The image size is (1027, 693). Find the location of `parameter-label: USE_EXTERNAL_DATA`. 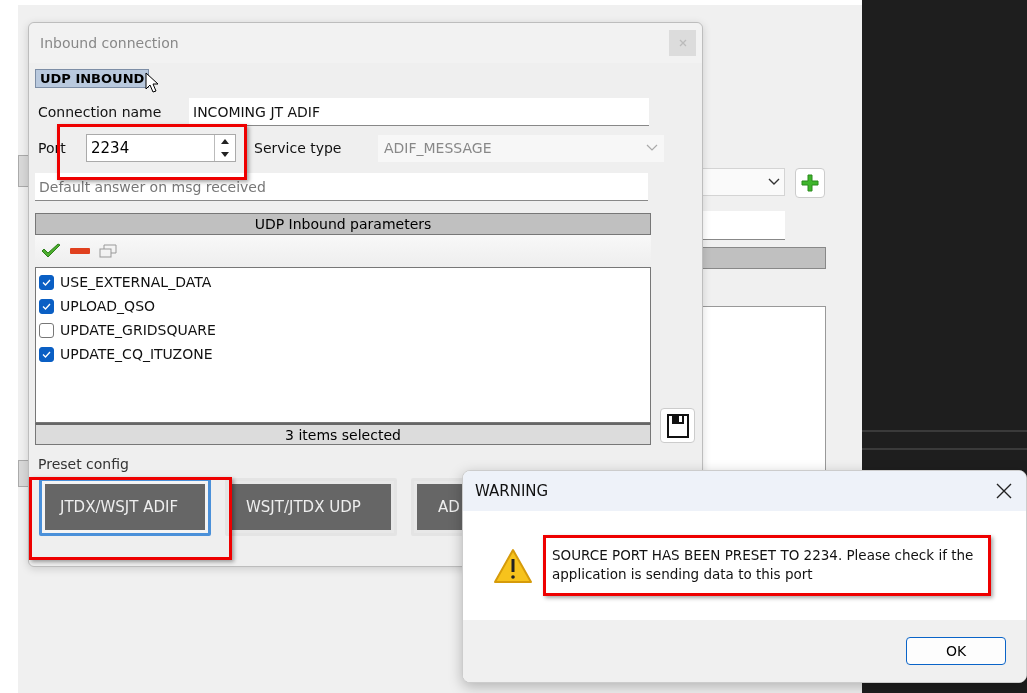

parameter-label: USE_EXTERNAL_DATA is located at coordinates (136, 282).